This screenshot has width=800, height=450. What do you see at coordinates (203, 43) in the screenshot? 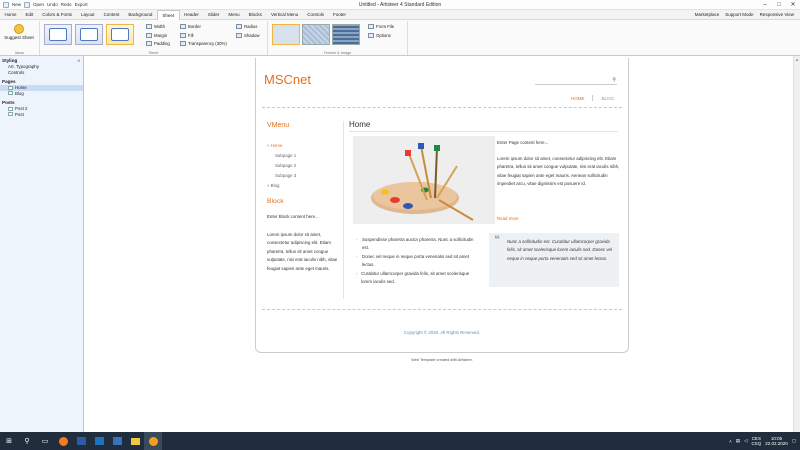
I see `transparency-button: Transparency (30%)` at bounding box center [203, 43].